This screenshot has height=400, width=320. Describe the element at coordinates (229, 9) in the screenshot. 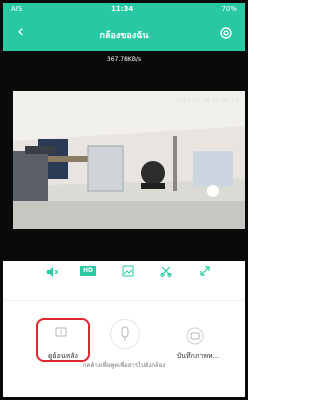

I see `battery-level: 70%` at that location.